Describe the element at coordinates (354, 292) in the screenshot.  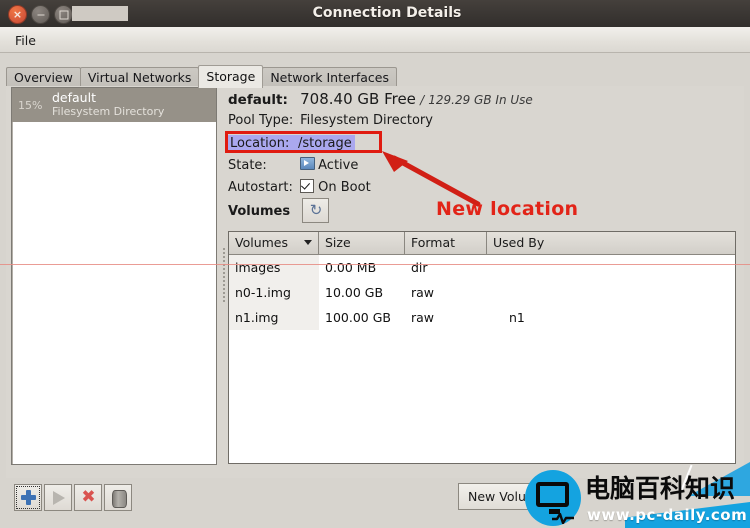
I see `cell-volume-size: 10.00 GB` at that location.